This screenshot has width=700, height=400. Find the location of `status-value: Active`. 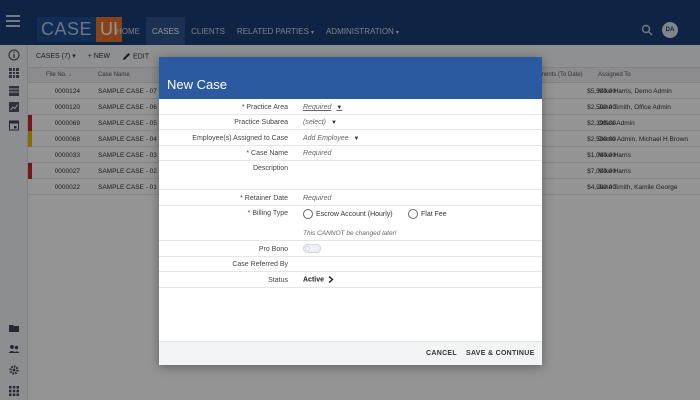

status-value: Active is located at coordinates (314, 280).